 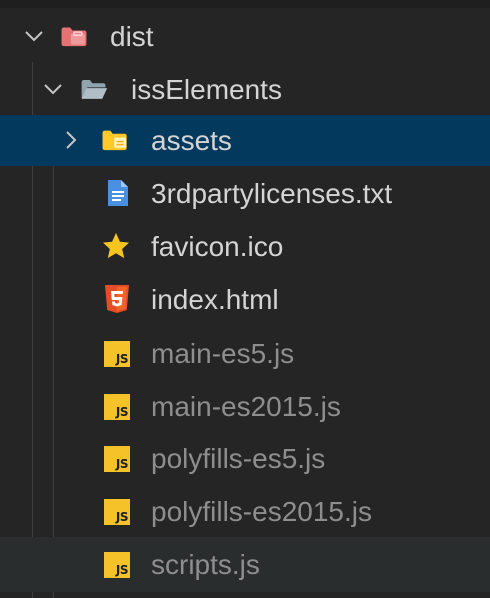 What do you see at coordinates (94, 89) in the screenshot?
I see `folder-open-icon` at bounding box center [94, 89].